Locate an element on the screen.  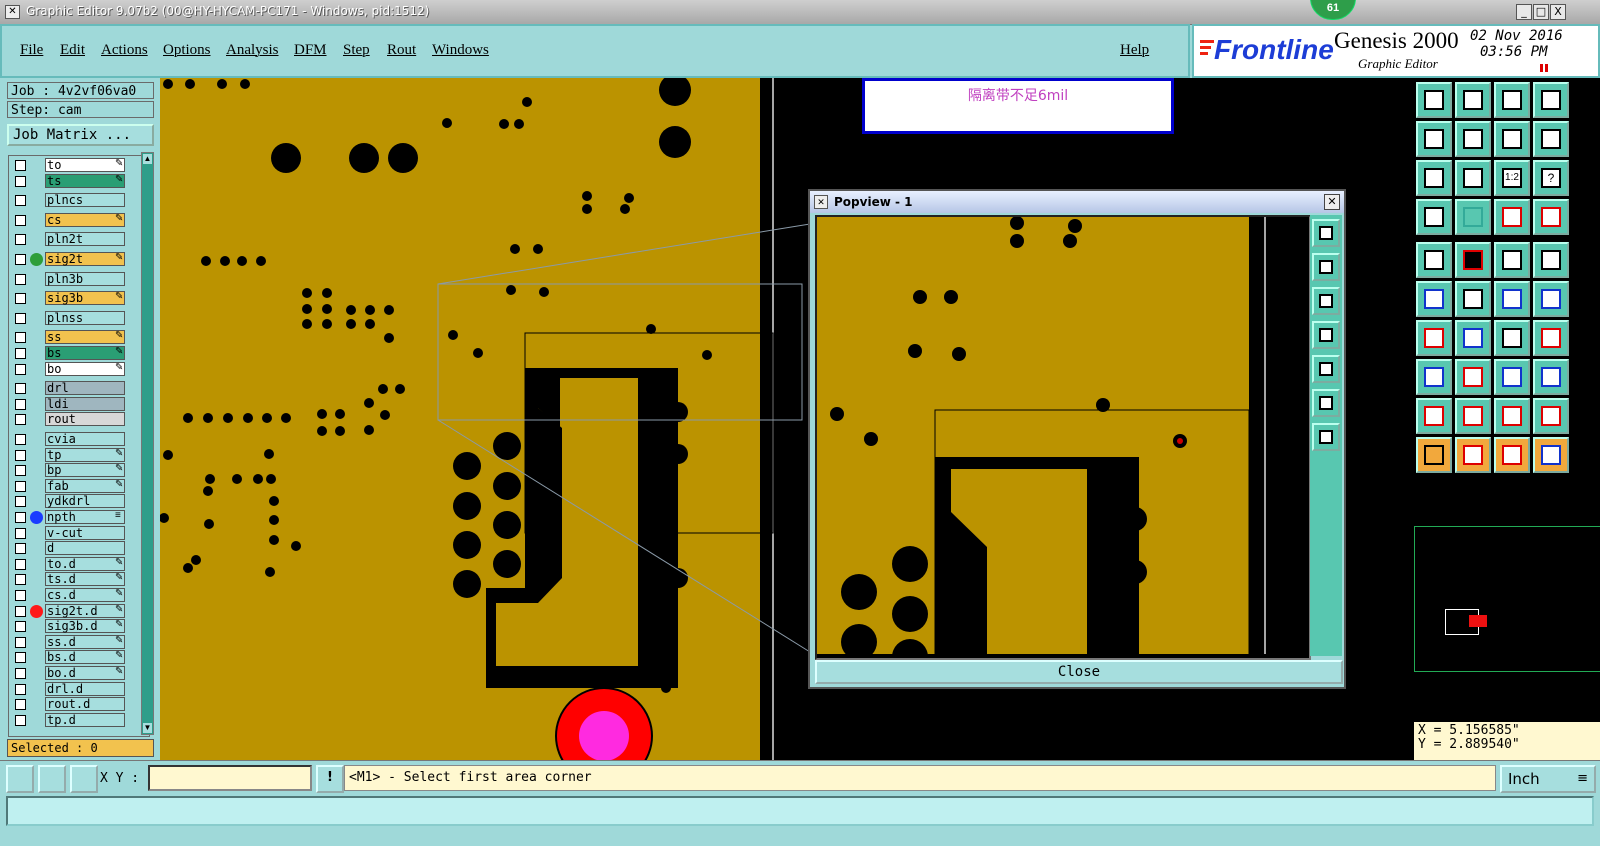
popview-pan-left-button is located at coordinates (1326, 335).